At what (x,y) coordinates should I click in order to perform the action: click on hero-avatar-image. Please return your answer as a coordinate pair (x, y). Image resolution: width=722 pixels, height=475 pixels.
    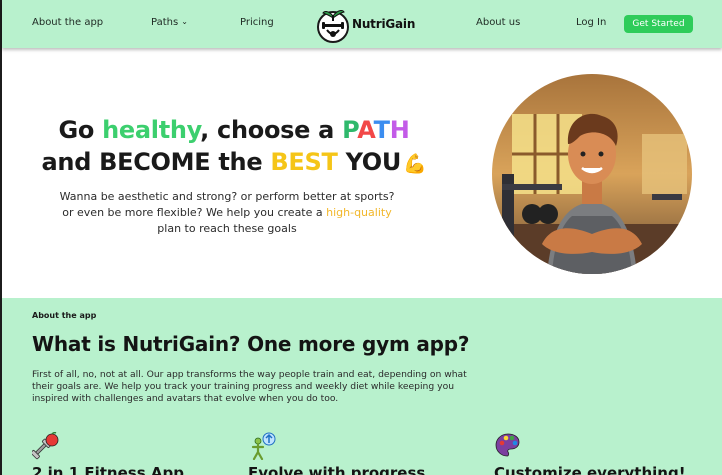
    Looking at the image, I should click on (592, 174).